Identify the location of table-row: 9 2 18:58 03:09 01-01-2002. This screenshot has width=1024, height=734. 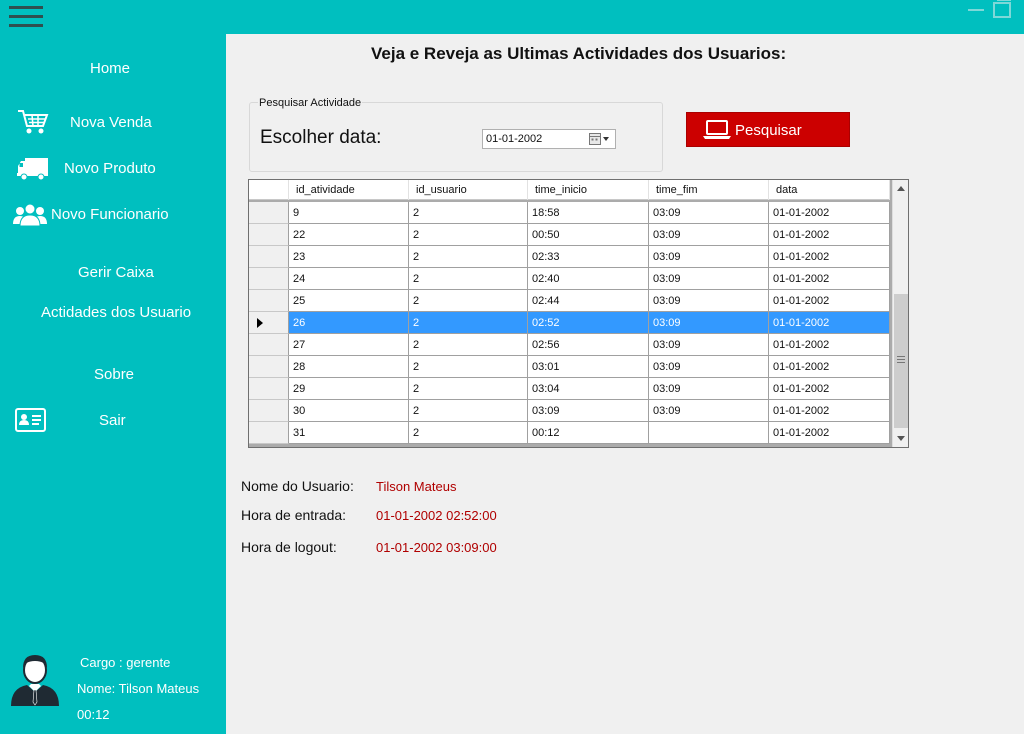
(569, 213).